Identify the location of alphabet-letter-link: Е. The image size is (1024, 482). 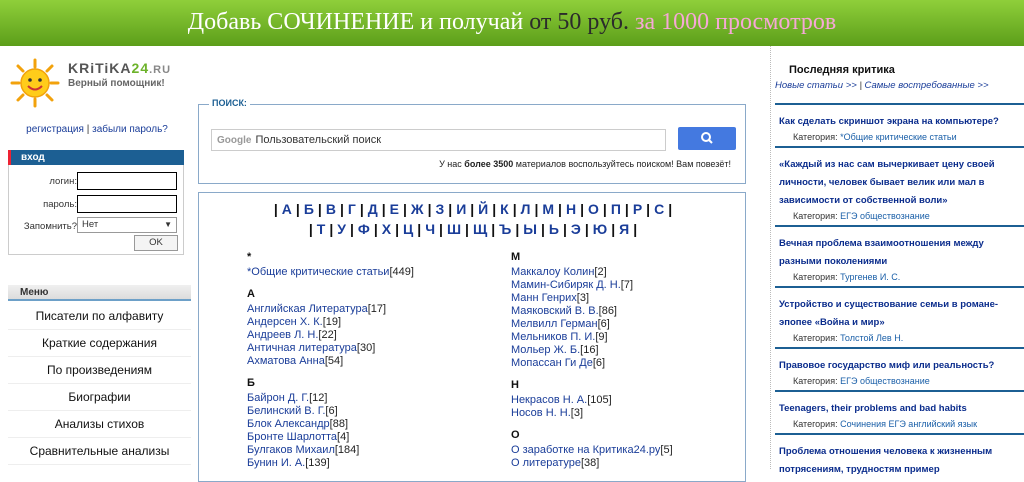
(394, 209).